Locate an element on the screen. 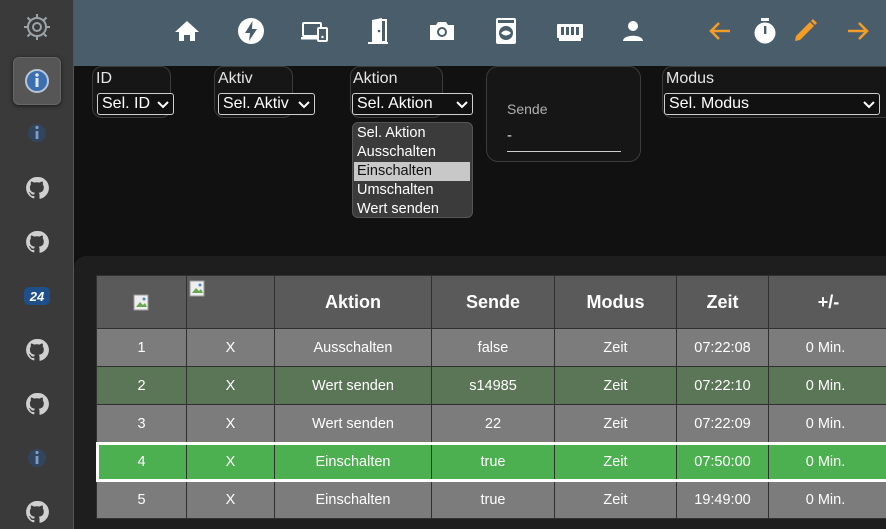  aktion-option: Umschalten is located at coordinates (412, 190).